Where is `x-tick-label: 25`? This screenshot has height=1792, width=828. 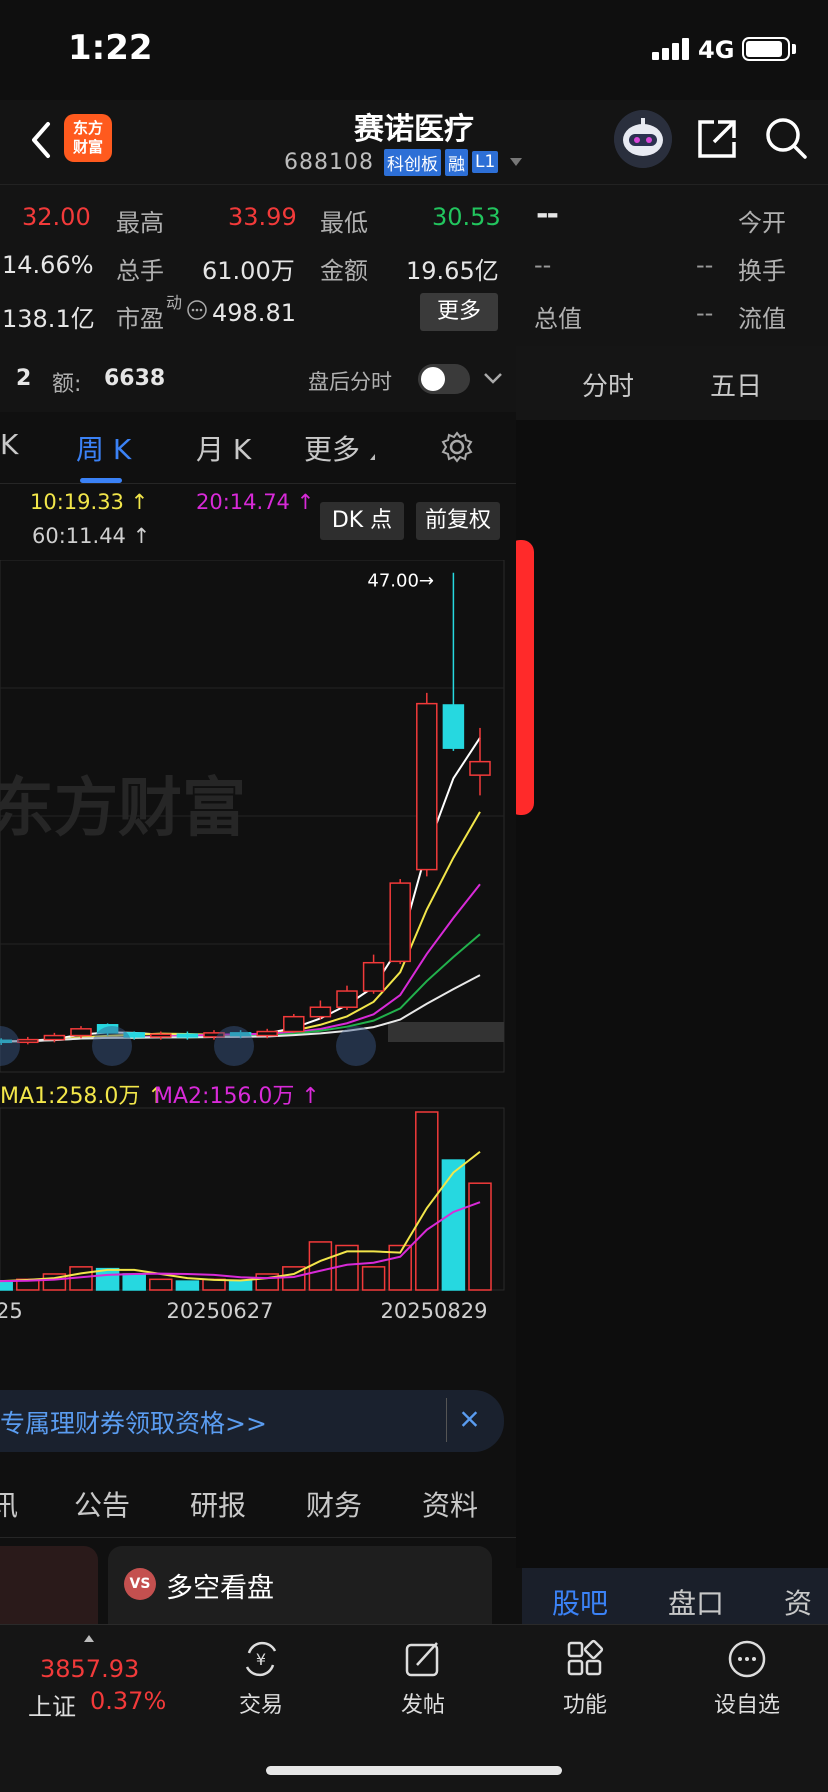
x-tick-label: 25 is located at coordinates (11, 1311).